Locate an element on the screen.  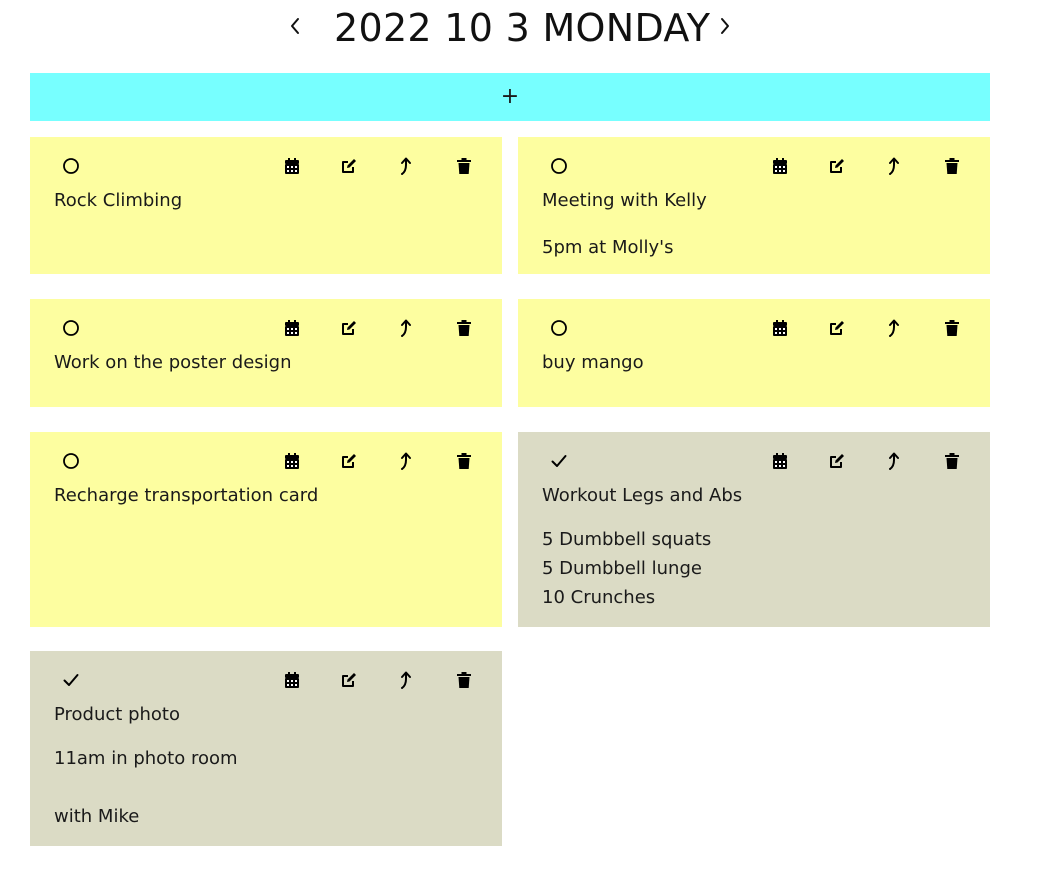
page-title: 2022 10 3 MONDAY is located at coordinates (522, 28).